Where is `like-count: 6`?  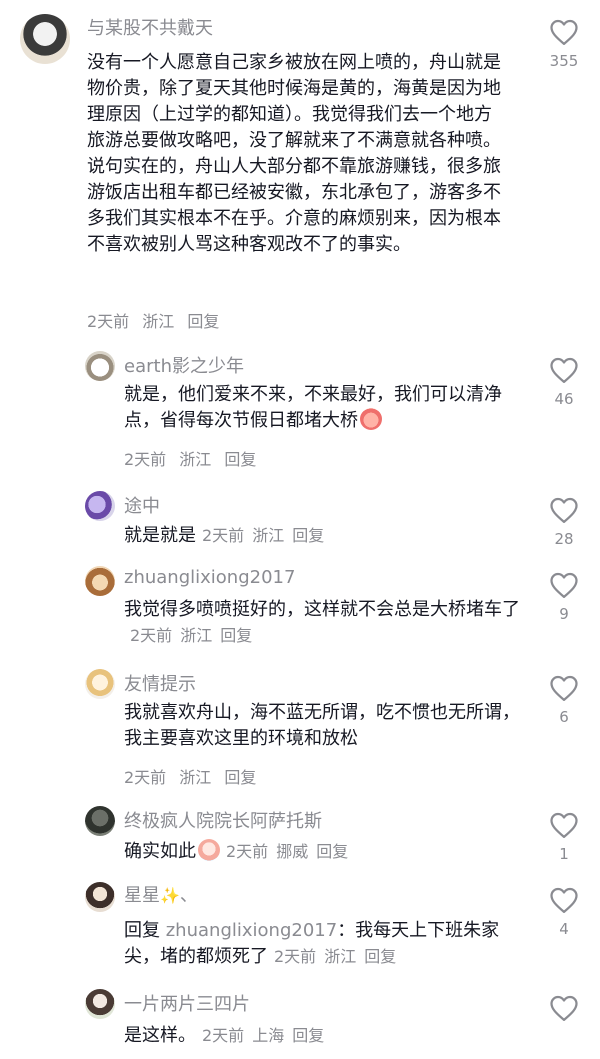 like-count: 6 is located at coordinates (564, 717).